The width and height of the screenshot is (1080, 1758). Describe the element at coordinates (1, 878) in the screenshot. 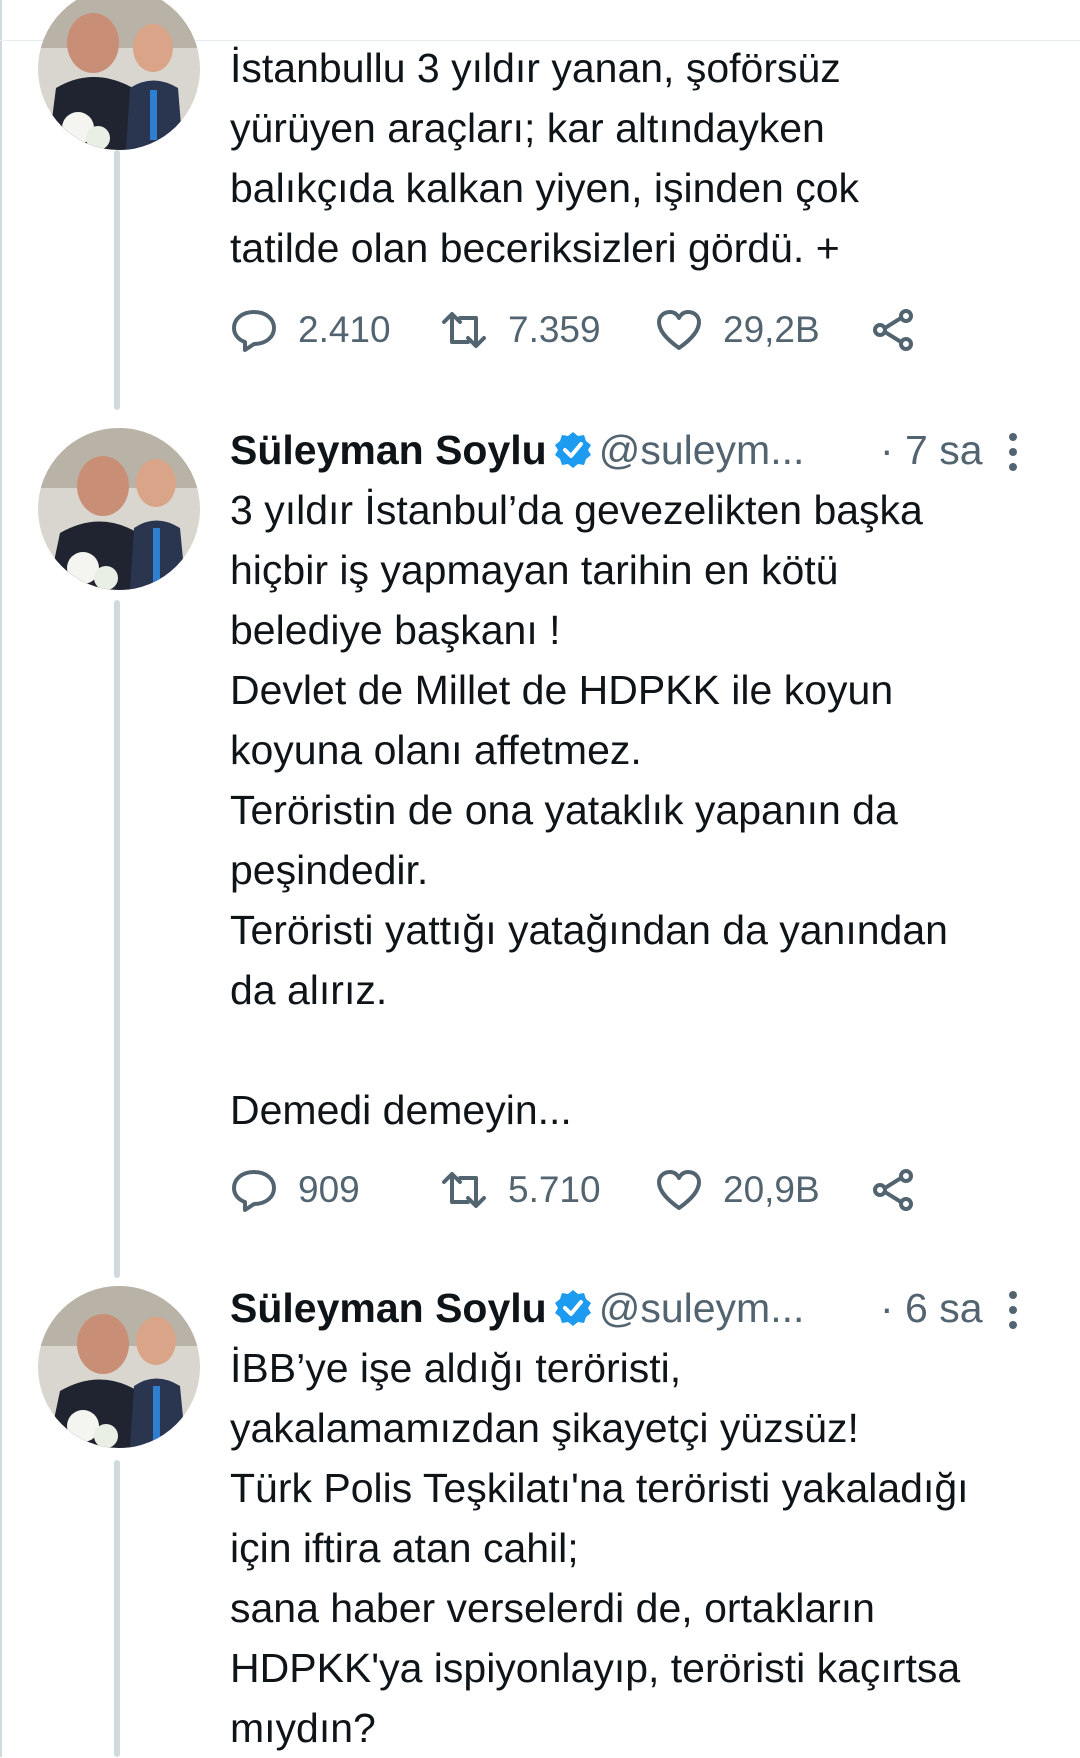

I see `page-left-border` at that location.